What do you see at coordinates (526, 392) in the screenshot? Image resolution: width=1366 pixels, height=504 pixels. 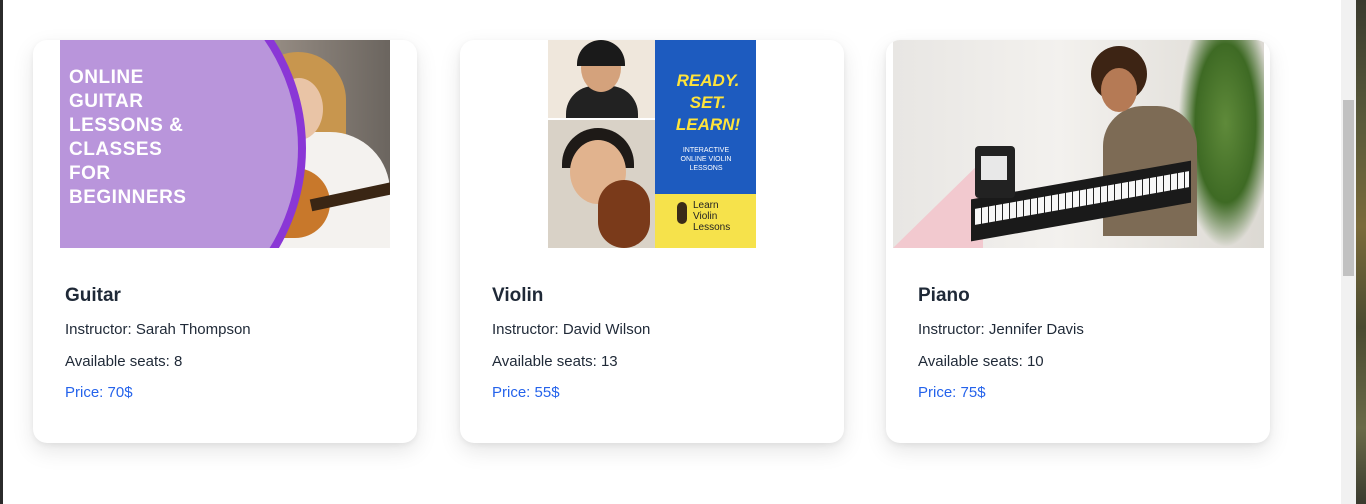 I see `course-price: Price: 55$` at bounding box center [526, 392].